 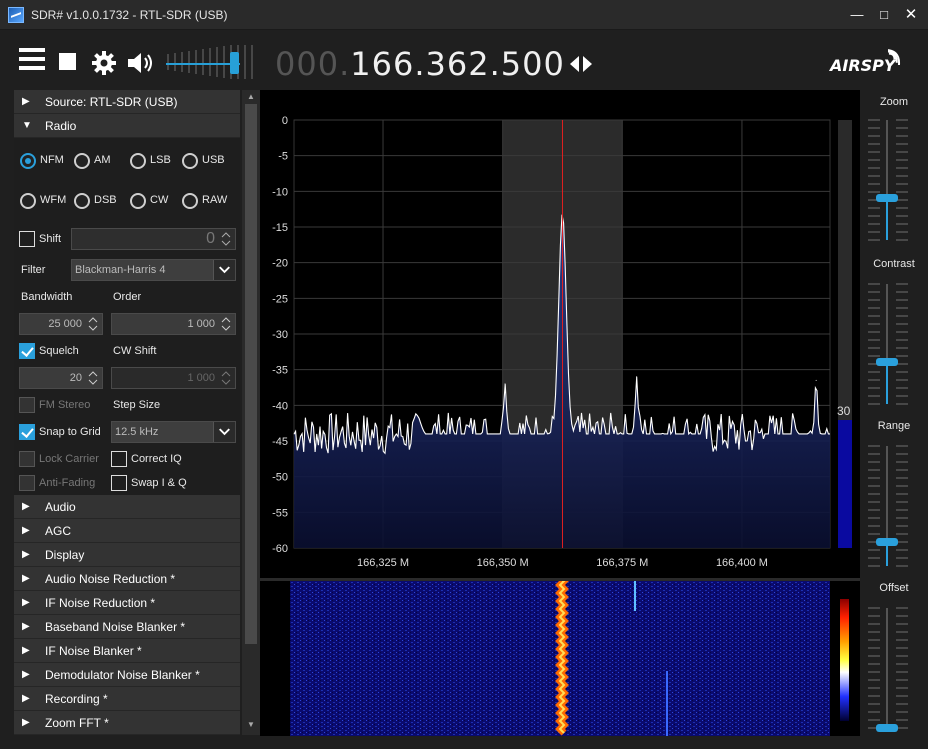 I want to click on offset-slider, so click(x=894, y=670).